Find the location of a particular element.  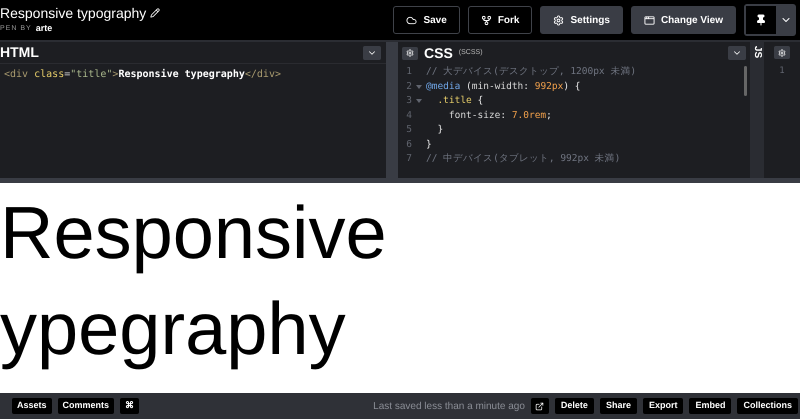

line-number: 7 is located at coordinates (408, 159).